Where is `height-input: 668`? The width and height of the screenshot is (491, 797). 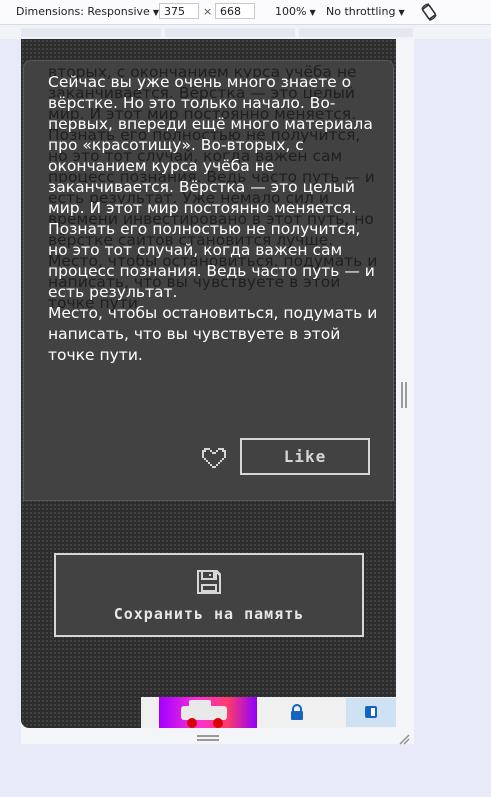
height-input: 668 is located at coordinates (235, 11).